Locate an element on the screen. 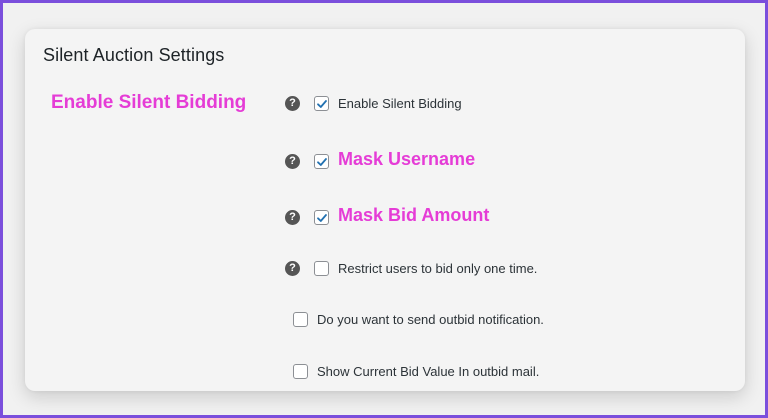 This screenshot has height=418, width=768. option-label: Restrict users to bid only one time. is located at coordinates (438, 268).